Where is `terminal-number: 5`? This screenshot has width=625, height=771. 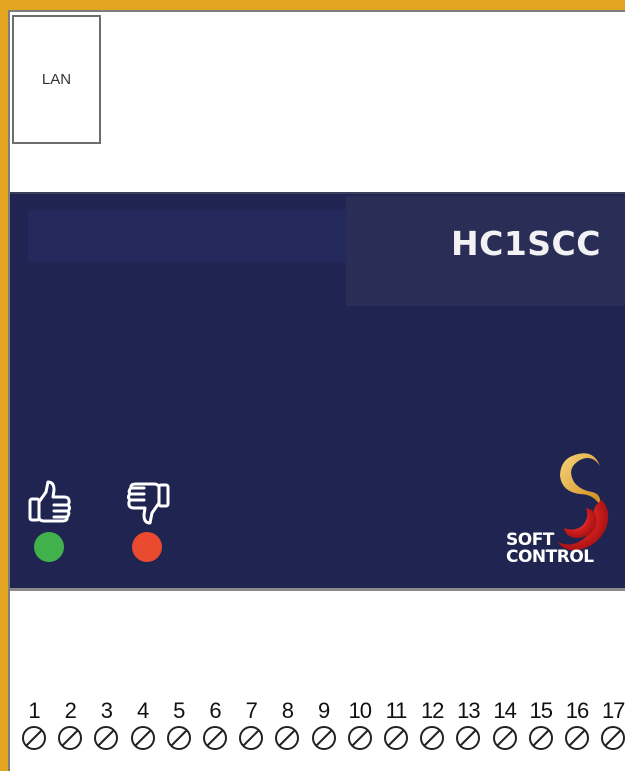
terminal-number: 5 is located at coordinates (179, 710).